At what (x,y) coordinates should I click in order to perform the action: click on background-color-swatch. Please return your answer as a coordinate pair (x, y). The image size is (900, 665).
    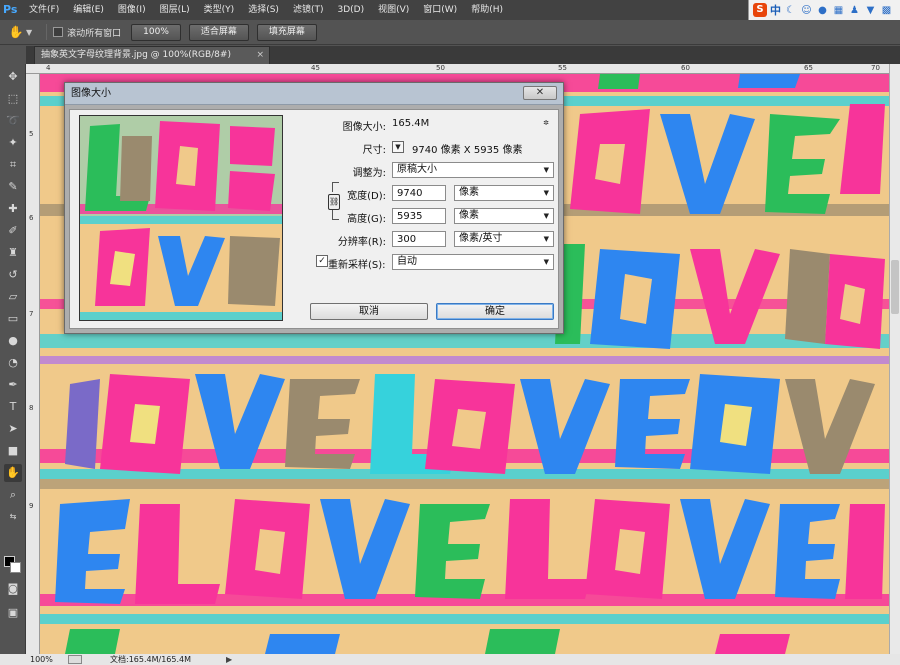
    Looking at the image, I should click on (15, 567).